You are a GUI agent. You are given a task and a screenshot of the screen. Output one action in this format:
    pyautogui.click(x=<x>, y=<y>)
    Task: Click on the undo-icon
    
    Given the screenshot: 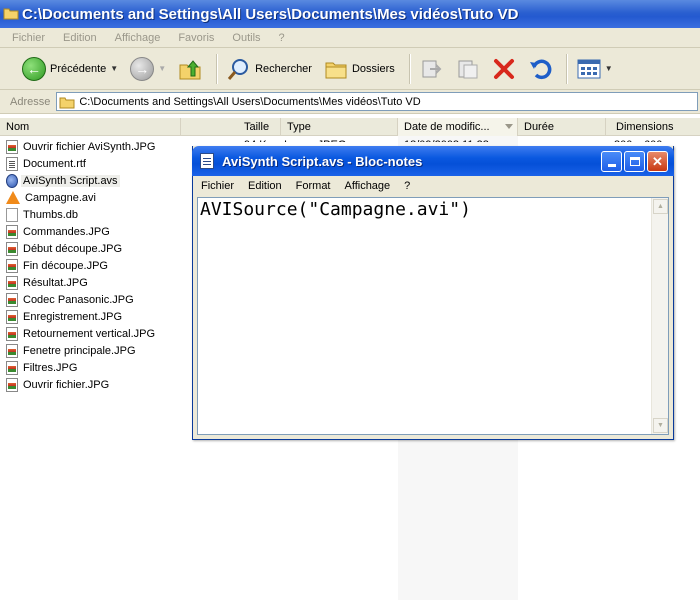 What is the action you would take?
    pyautogui.click(x=540, y=69)
    